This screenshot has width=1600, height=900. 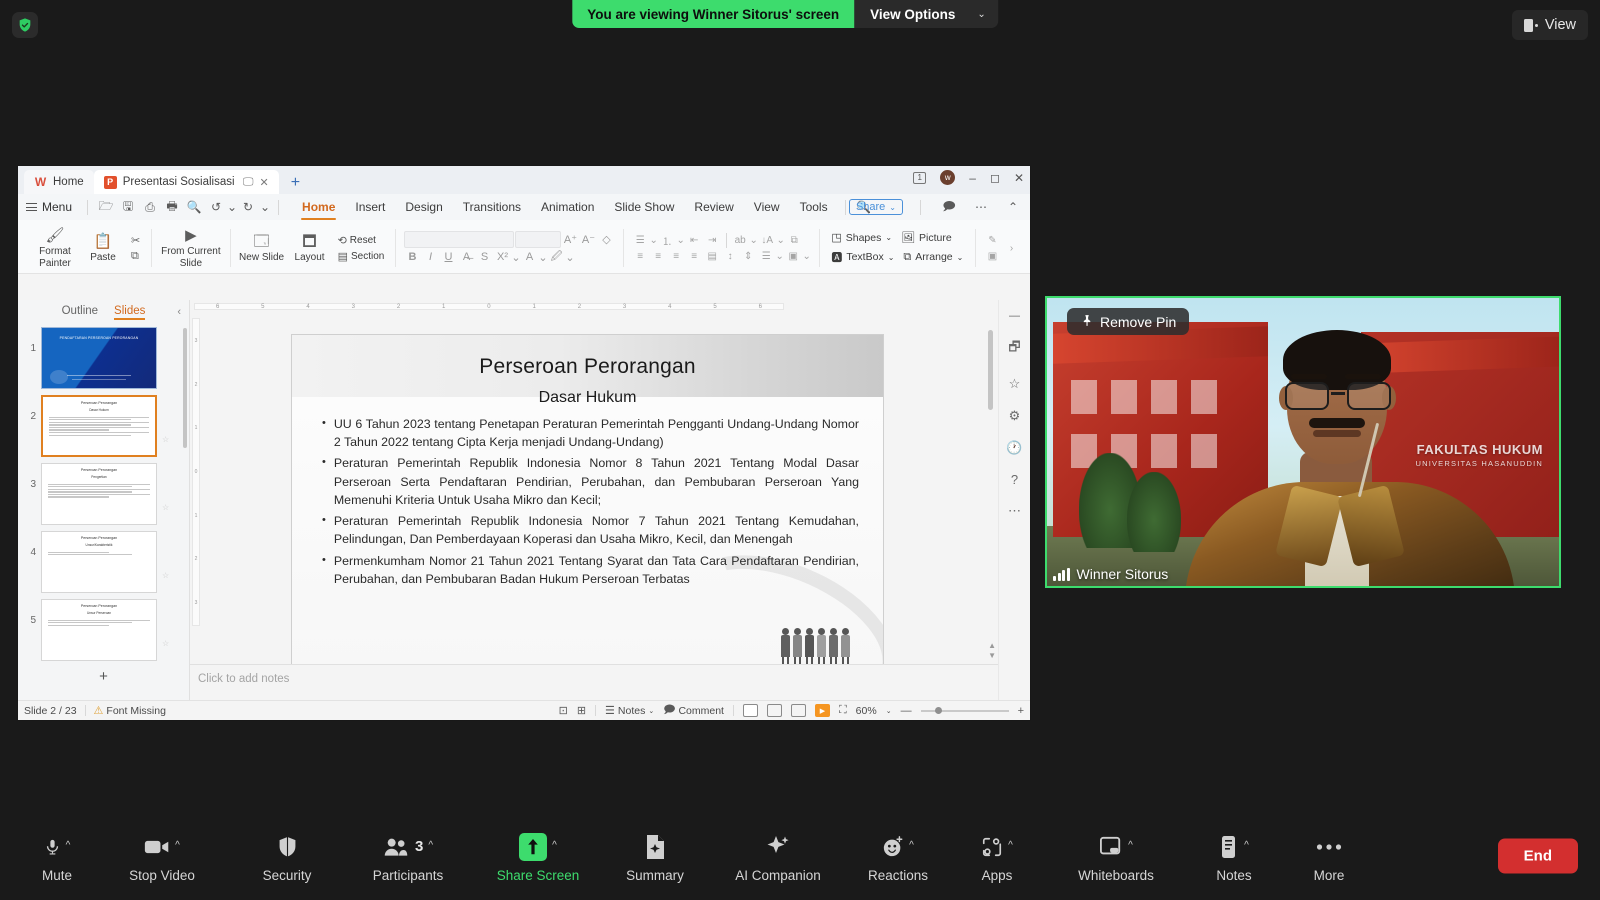 I want to click on notes-chevron-icon: ^, so click(x=1246, y=845).